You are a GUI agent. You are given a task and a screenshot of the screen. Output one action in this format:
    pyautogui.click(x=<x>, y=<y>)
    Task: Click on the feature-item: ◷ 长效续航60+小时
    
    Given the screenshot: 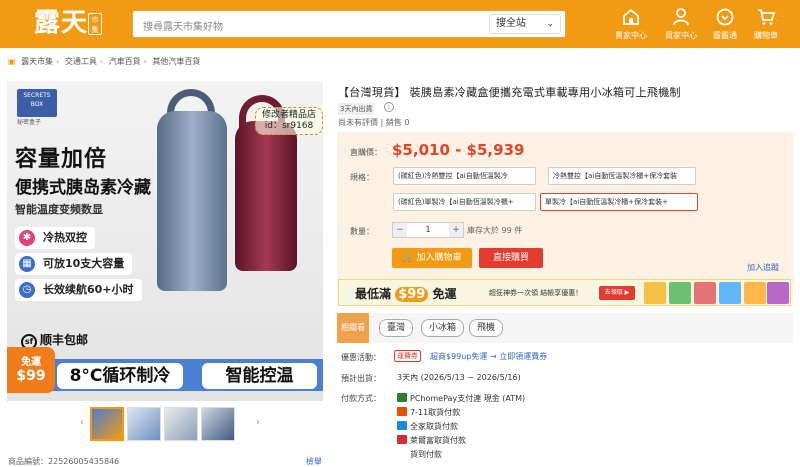 What is the action you would take?
    pyautogui.click(x=78, y=290)
    